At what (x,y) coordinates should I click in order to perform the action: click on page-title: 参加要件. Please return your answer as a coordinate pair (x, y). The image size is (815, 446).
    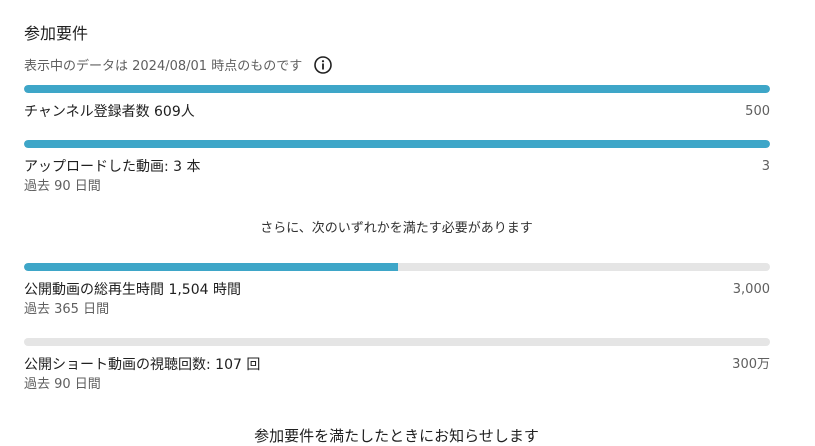
    Looking at the image, I should click on (56, 33).